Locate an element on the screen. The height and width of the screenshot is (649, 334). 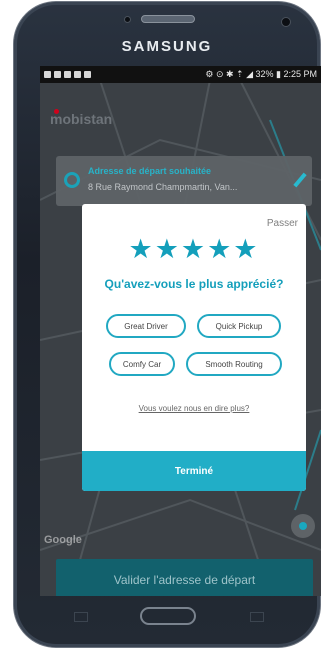
recent-apps-key is located at coordinates (81, 617).